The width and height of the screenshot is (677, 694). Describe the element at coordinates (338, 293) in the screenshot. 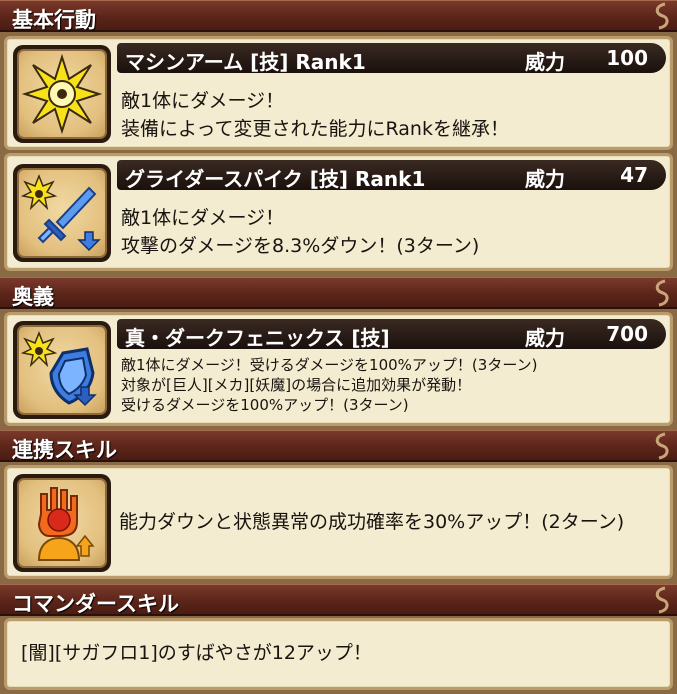

I see `section-header-ougi: 奥義` at that location.